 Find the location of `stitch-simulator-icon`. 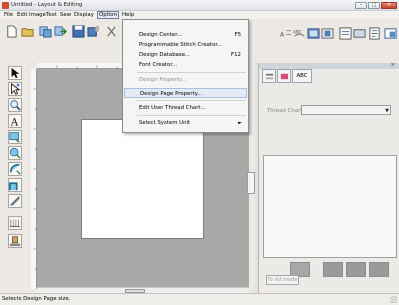

stitch-simulator-icon is located at coordinates (345, 33).